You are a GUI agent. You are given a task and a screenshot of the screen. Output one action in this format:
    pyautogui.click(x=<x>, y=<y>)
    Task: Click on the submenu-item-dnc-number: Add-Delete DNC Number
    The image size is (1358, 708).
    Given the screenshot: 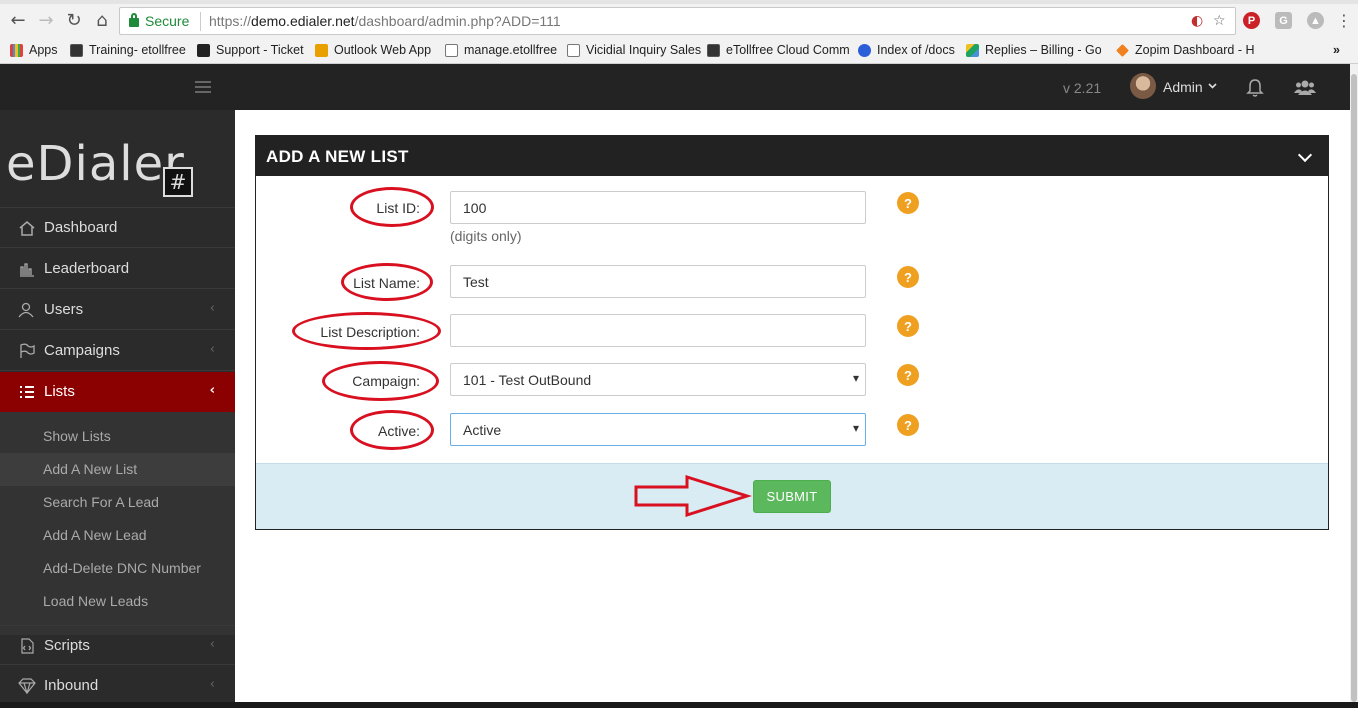 What is the action you would take?
    pyautogui.click(x=117, y=568)
    